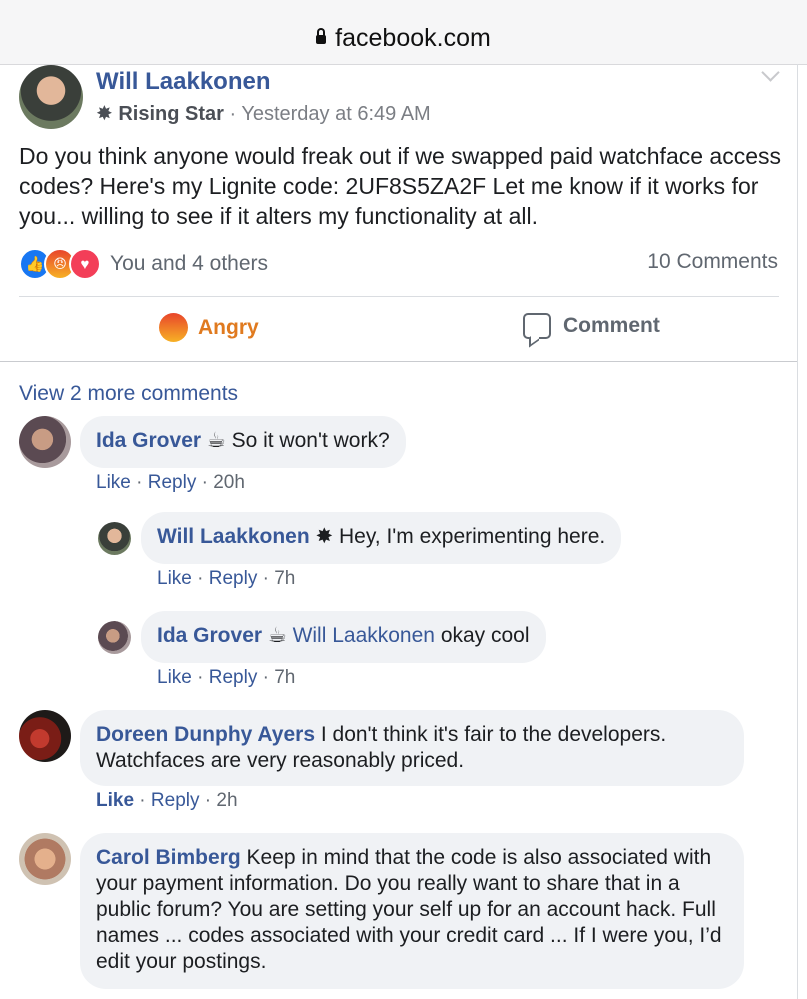 The width and height of the screenshot is (807, 999). Describe the element at coordinates (205, 734) in the screenshot. I see `comment-author: Doreen Dunphy Ayers` at that location.